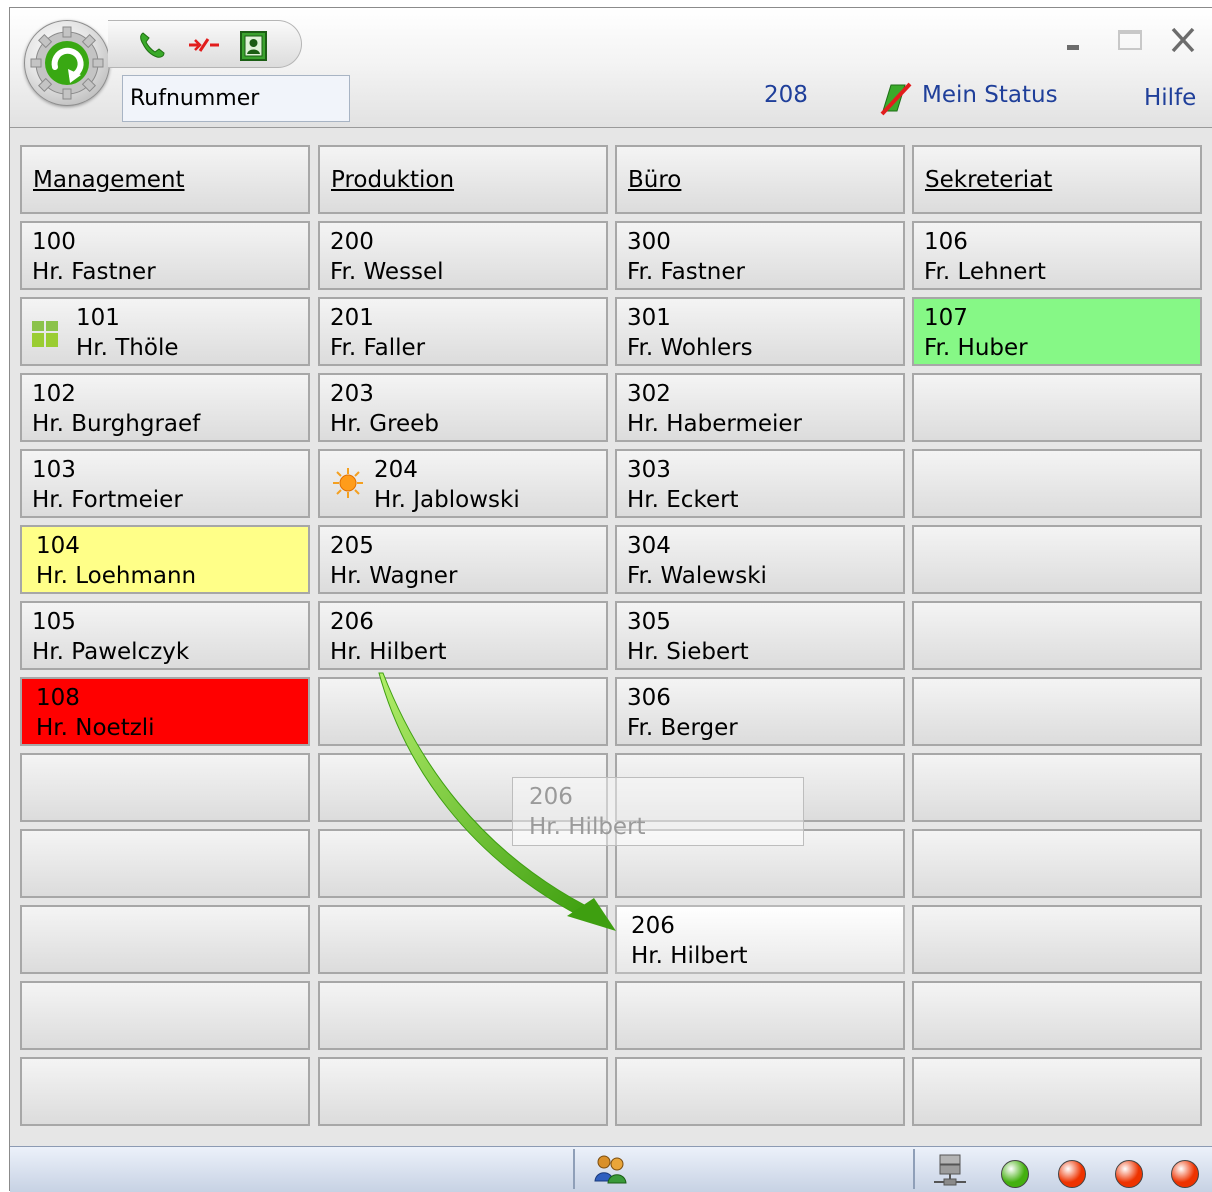 This screenshot has width=1212, height=1192. I want to click on close-button, so click(1183, 40).